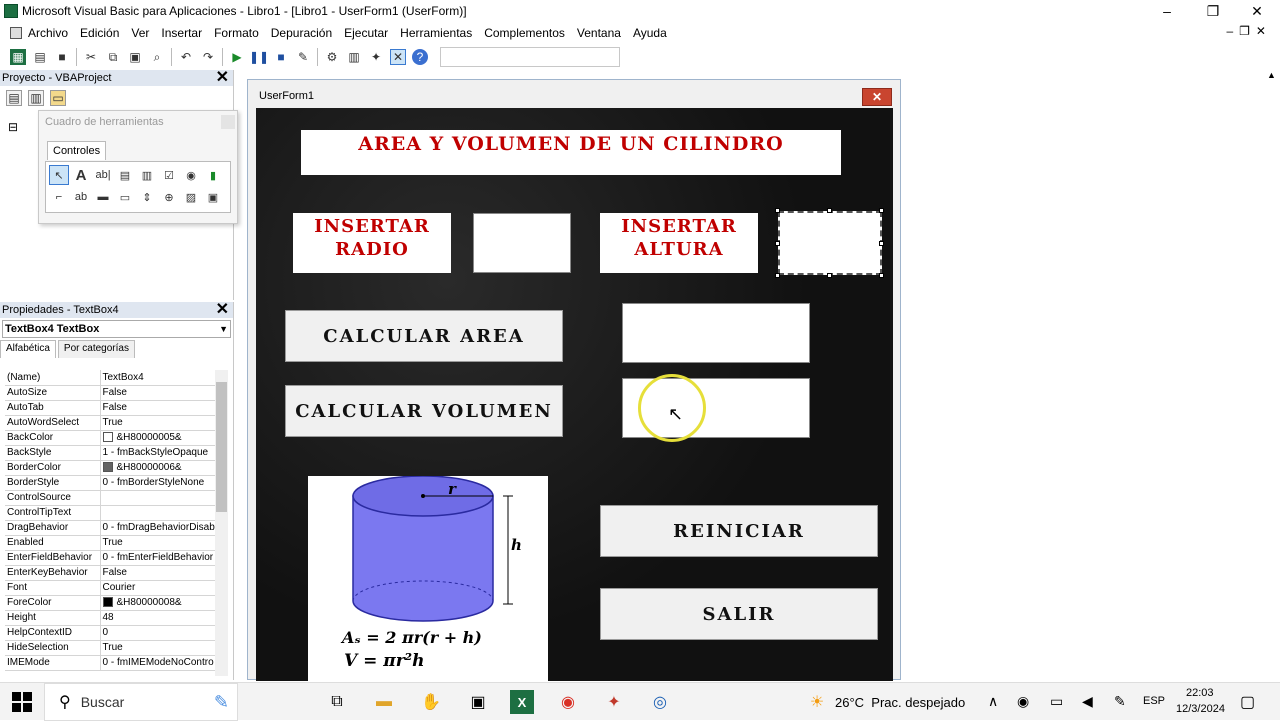 Image resolution: width=1280 pixels, height=721 pixels. Describe the element at coordinates (53, 393) in the screenshot. I see `property-name: AutoSize` at that location.